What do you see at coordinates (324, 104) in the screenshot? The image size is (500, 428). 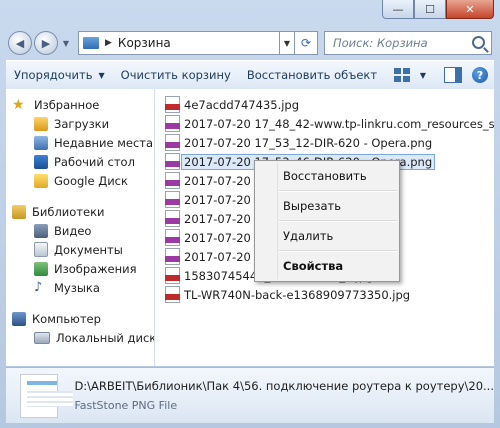 I see `file-item: 4e7acdd747435.jpg` at bounding box center [324, 104].